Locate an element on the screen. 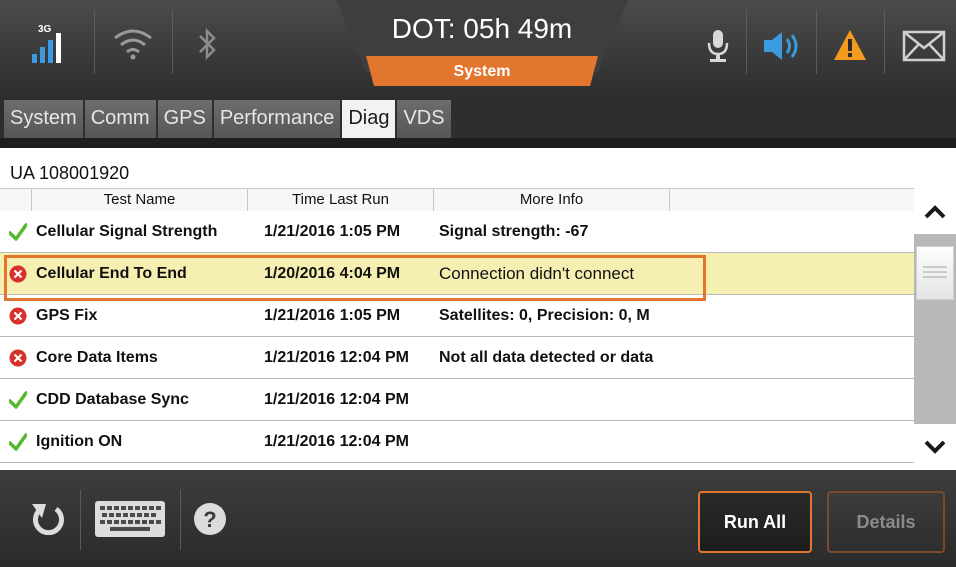 The width and height of the screenshot is (956, 567). warning-icon is located at coordinates (850, 45).